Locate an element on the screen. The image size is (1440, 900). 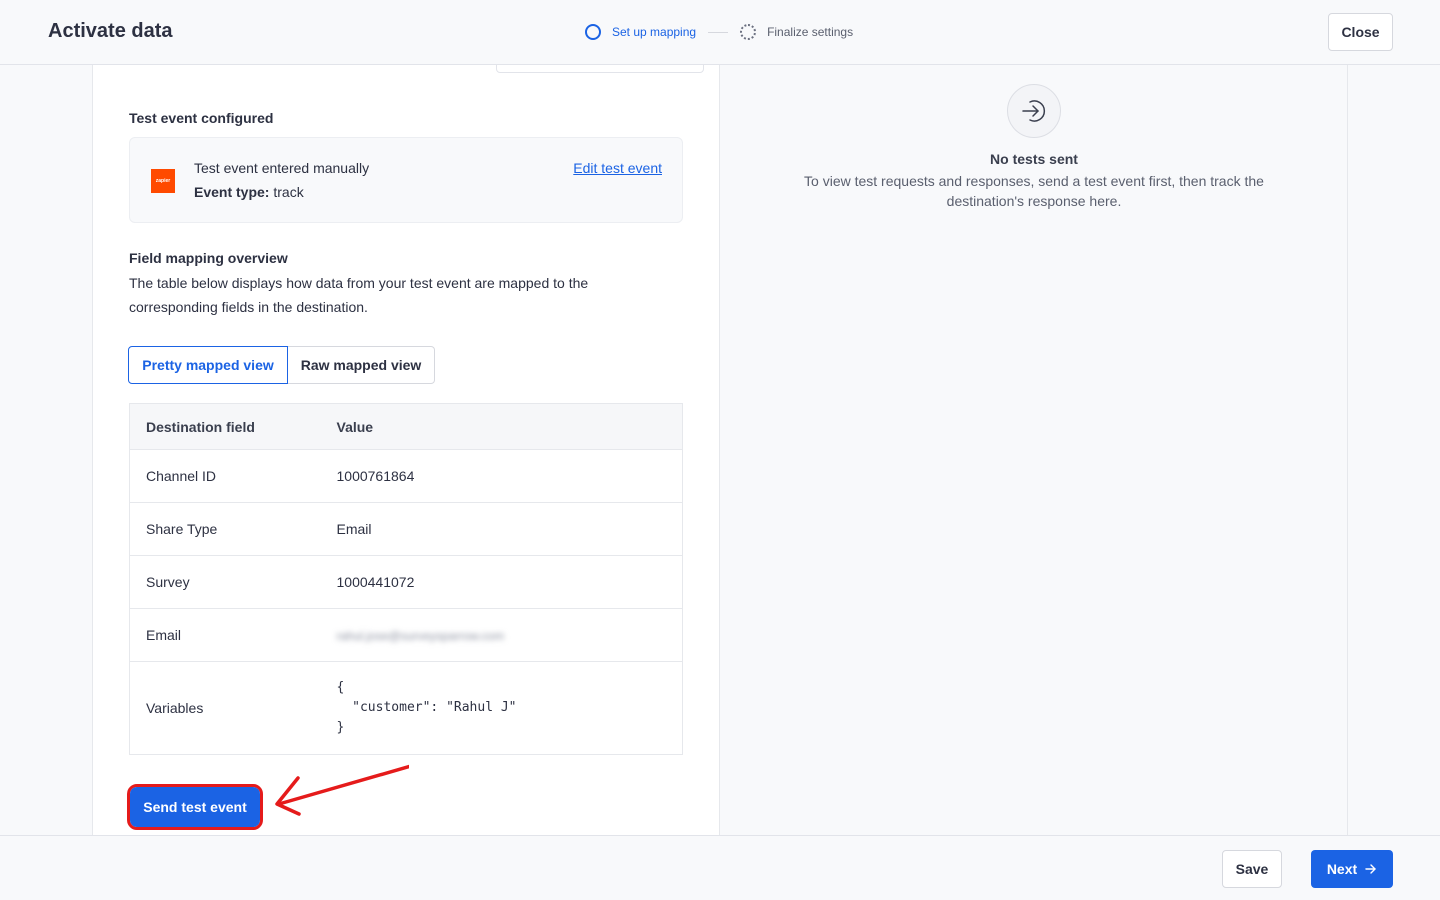
view-toggle: Pretty mapped view Raw mapped view is located at coordinates (281, 365).